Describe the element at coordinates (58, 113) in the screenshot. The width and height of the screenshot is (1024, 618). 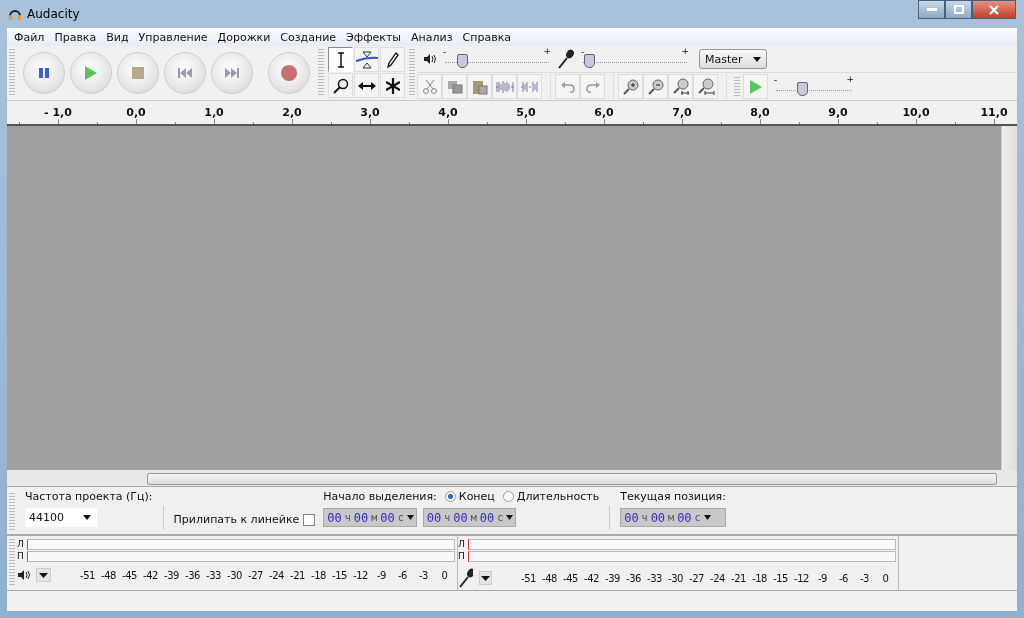
I see `ruler-label: - 1,0` at that location.